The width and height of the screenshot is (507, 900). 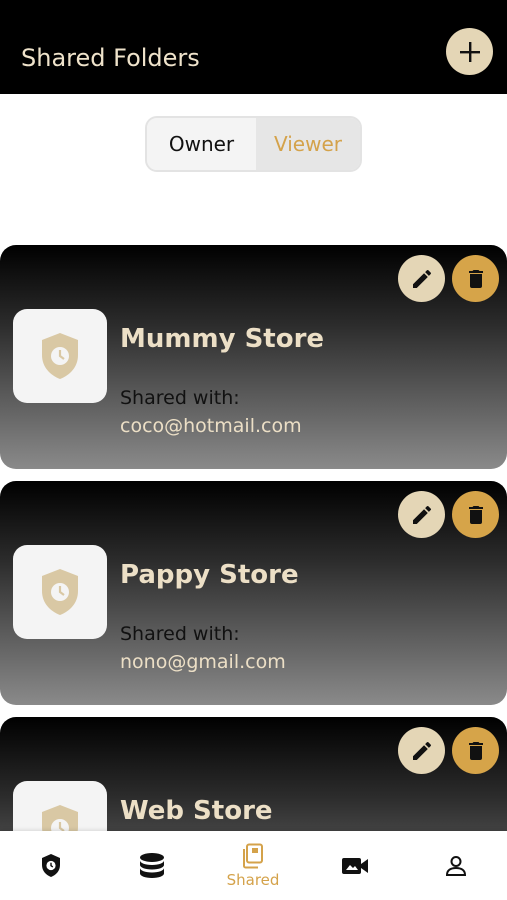 I want to click on bottom-nav: Shared, so click(x=253, y=865).